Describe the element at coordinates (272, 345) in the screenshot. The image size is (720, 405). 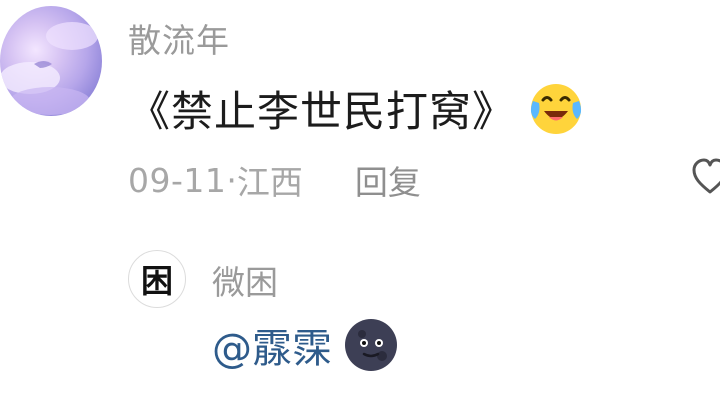
I see `mention-link: @霡霂` at that location.